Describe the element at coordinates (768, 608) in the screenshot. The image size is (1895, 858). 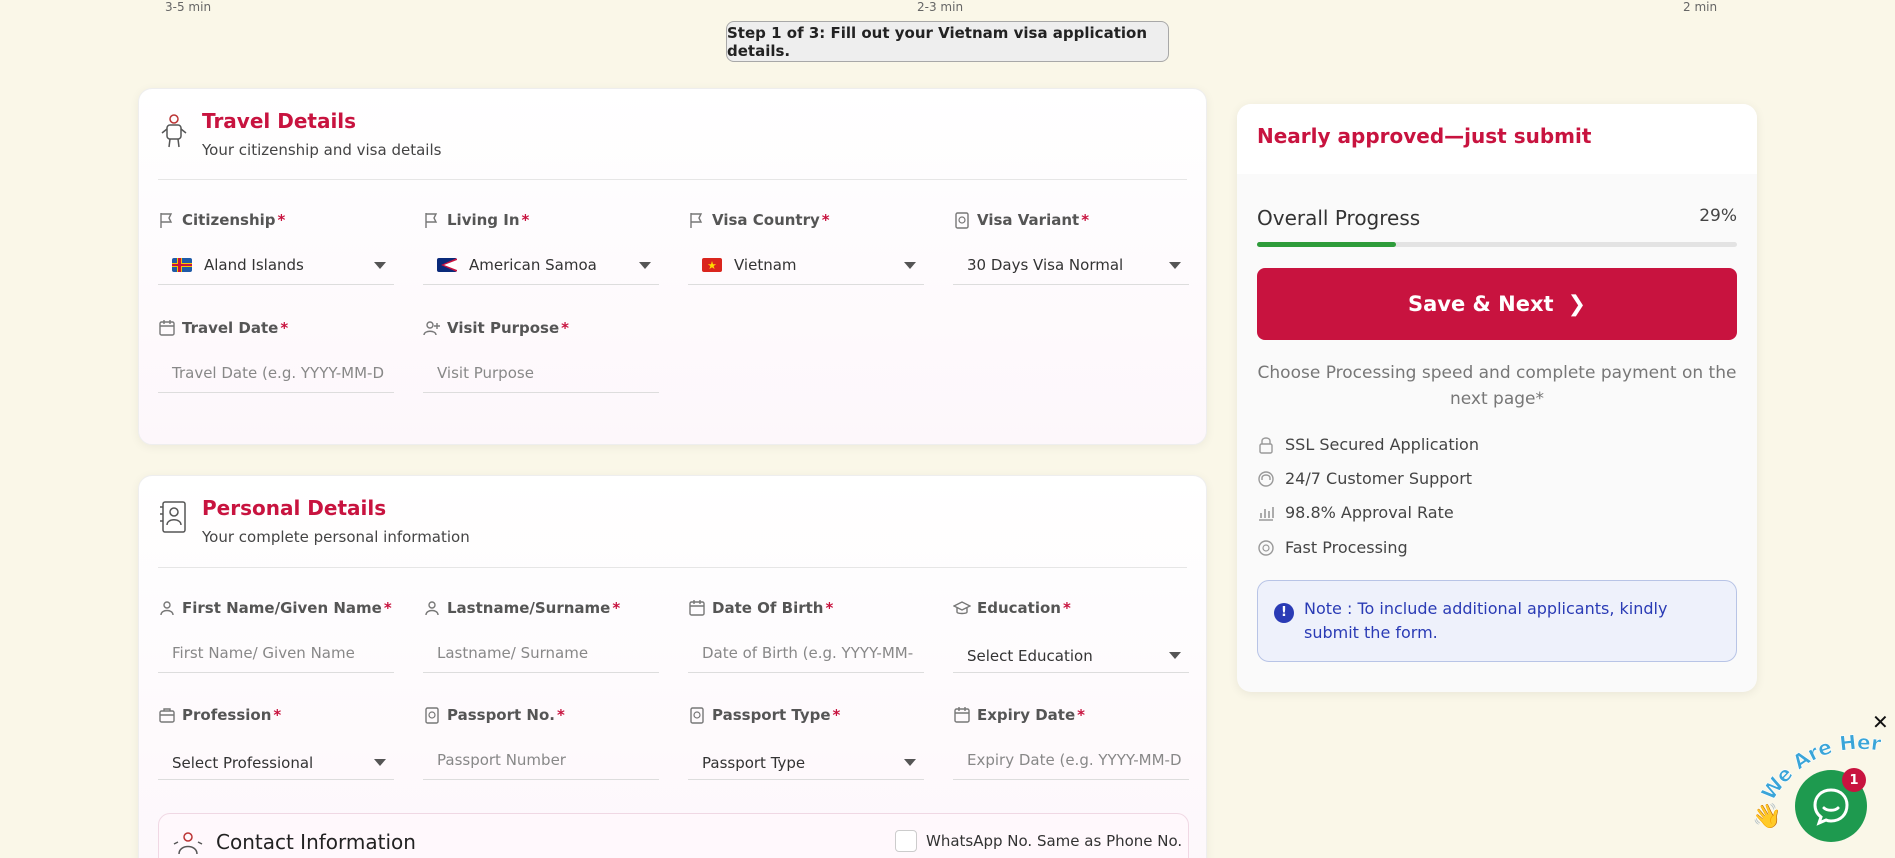
I see `dob-label: Date Of Birth` at that location.